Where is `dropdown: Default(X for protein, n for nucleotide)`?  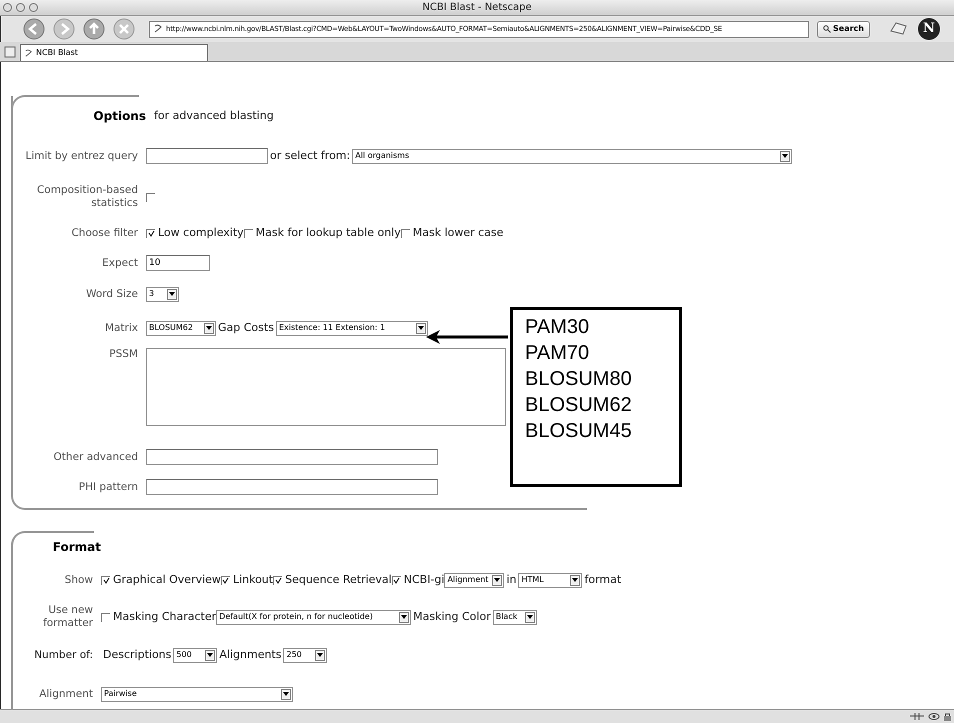
dropdown: Default(X for protein, n for nucleotide) is located at coordinates (314, 617).